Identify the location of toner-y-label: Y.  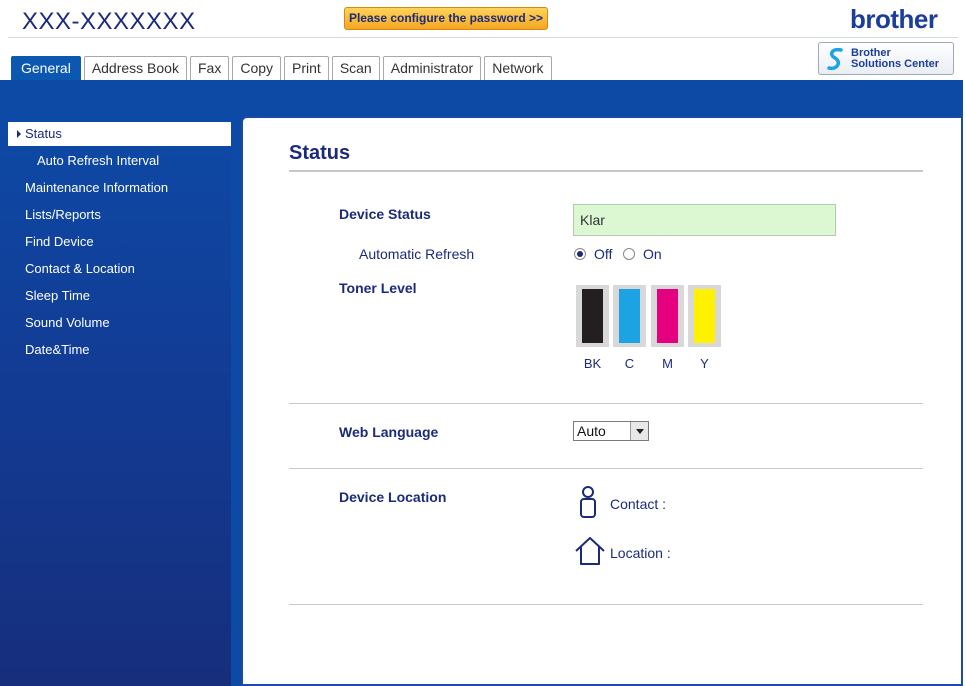
(704, 363).